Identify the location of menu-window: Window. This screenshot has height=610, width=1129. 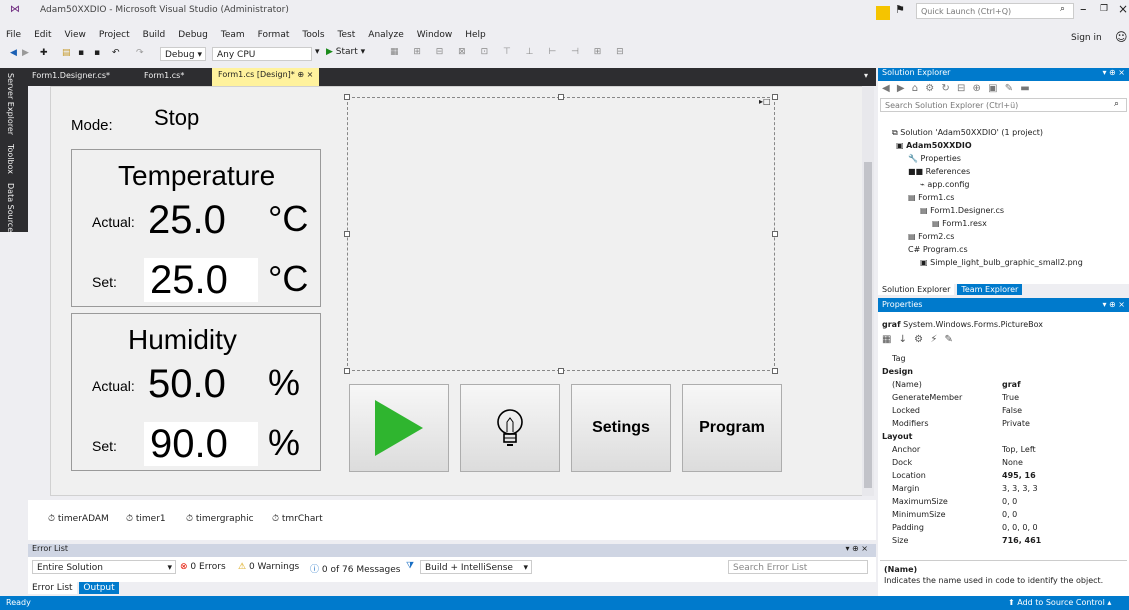
(435, 35).